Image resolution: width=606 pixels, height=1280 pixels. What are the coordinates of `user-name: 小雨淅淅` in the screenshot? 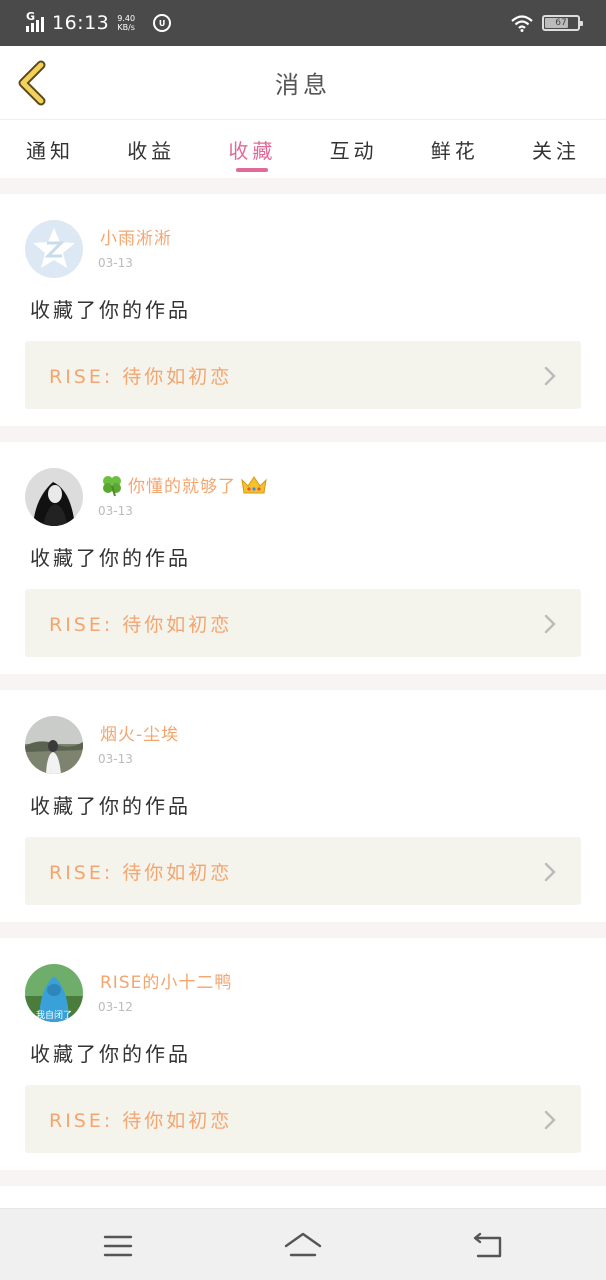 It's located at (136, 236).